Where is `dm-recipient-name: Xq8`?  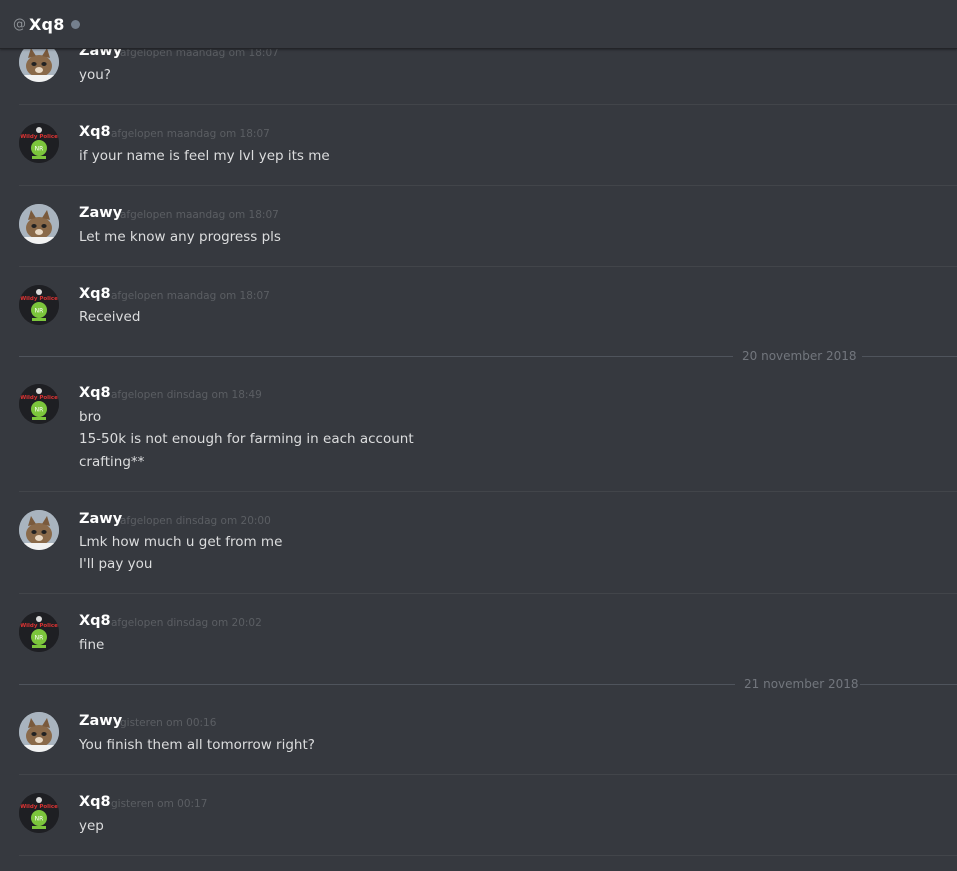 dm-recipient-name: Xq8 is located at coordinates (47, 24).